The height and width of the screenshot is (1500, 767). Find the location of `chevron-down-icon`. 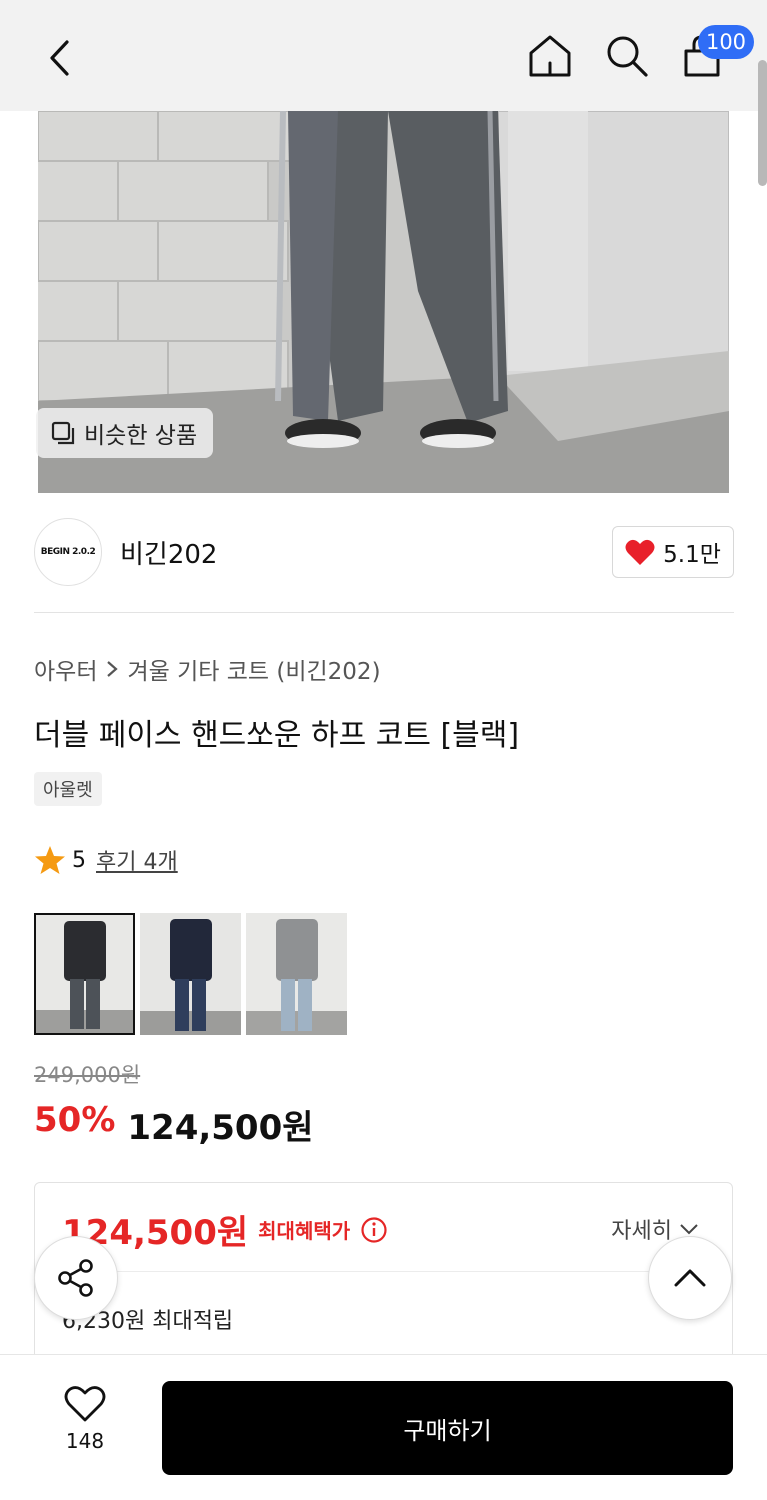

chevron-down-icon is located at coordinates (689, 1229).